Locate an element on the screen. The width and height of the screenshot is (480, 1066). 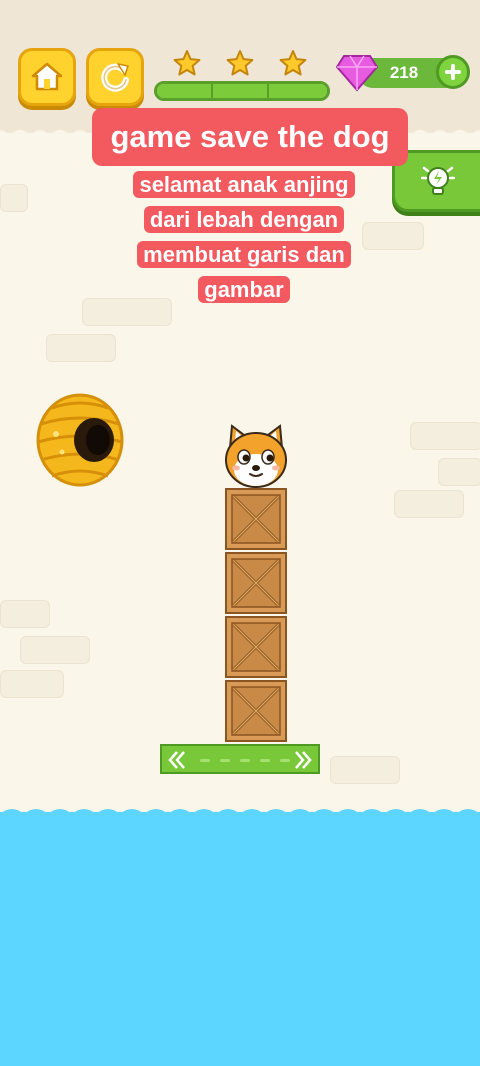
beehive is located at coordinates (80, 440).